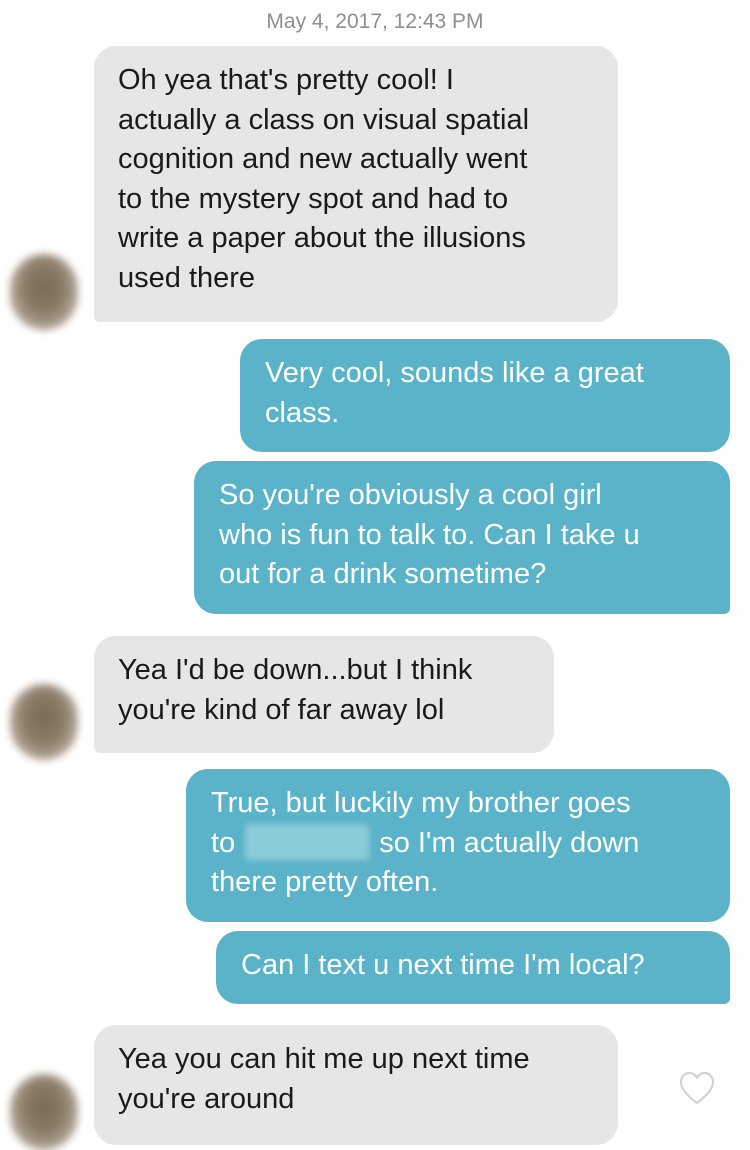  What do you see at coordinates (295, 670) in the screenshot?
I see `message-text-line: Yea I'd be down...but I think` at bounding box center [295, 670].